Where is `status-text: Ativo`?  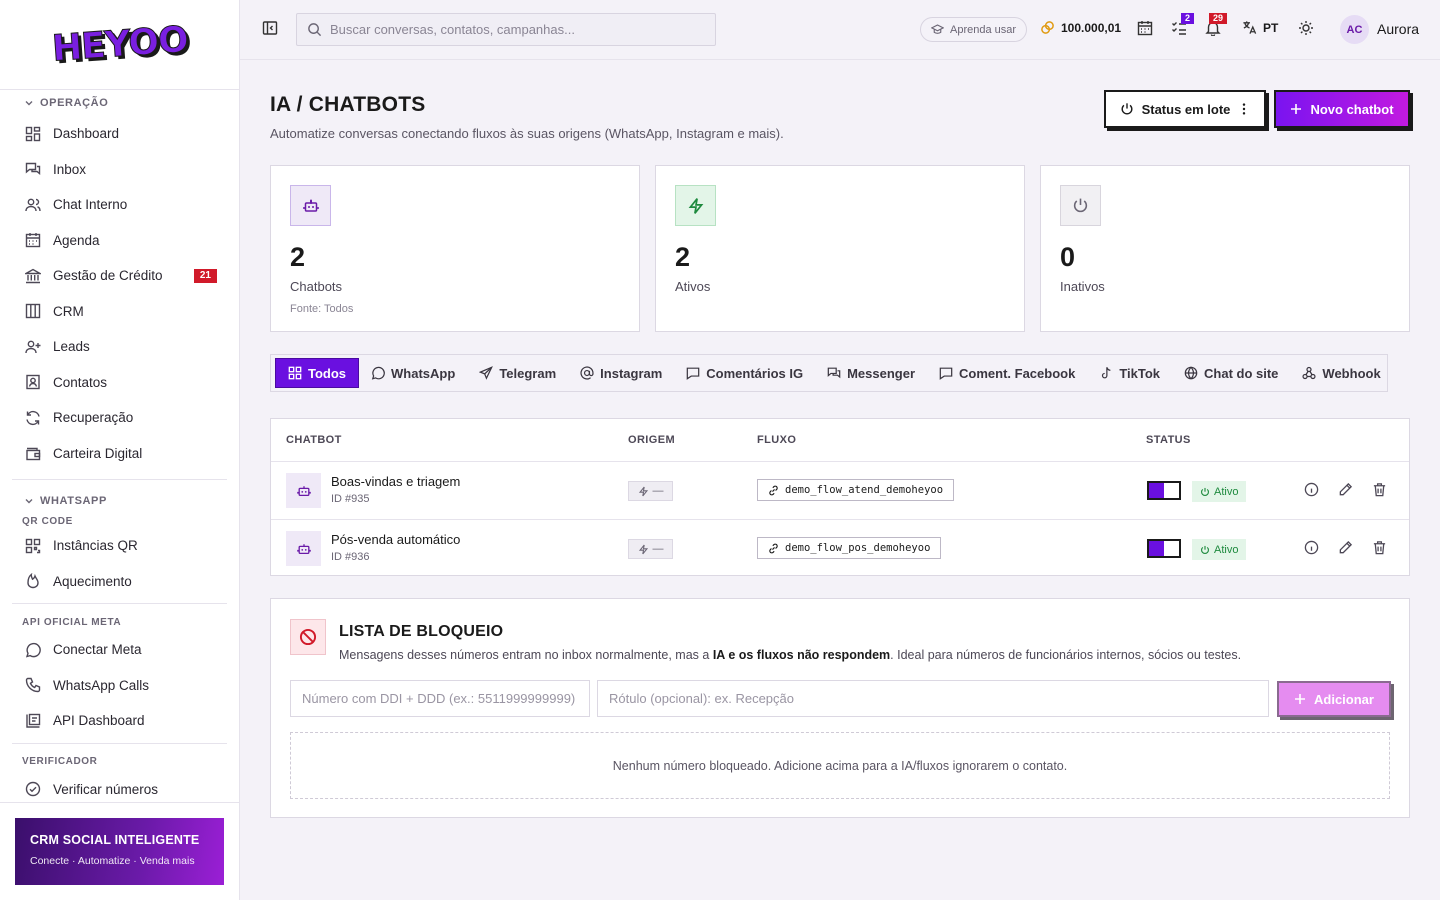
status-text: Ativo is located at coordinates (1226, 491).